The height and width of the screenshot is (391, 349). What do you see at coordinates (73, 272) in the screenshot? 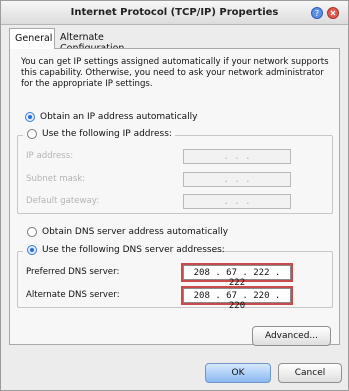
I see `preferred-dns-label: Preferred DNS server:` at bounding box center [73, 272].